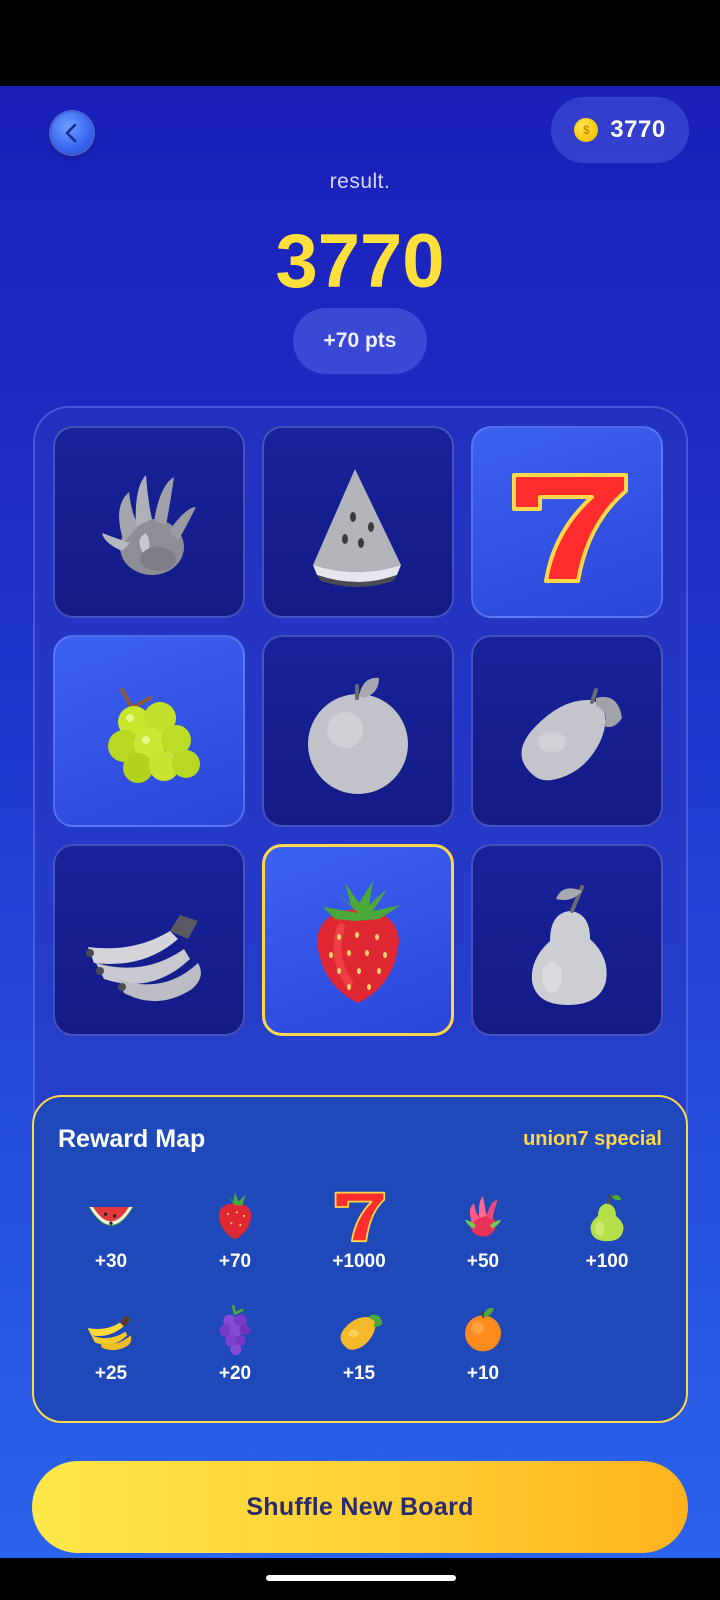 The width and height of the screenshot is (720, 1600). I want to click on shuffle-new-board-button: Shuffle New Board, so click(360, 1507).